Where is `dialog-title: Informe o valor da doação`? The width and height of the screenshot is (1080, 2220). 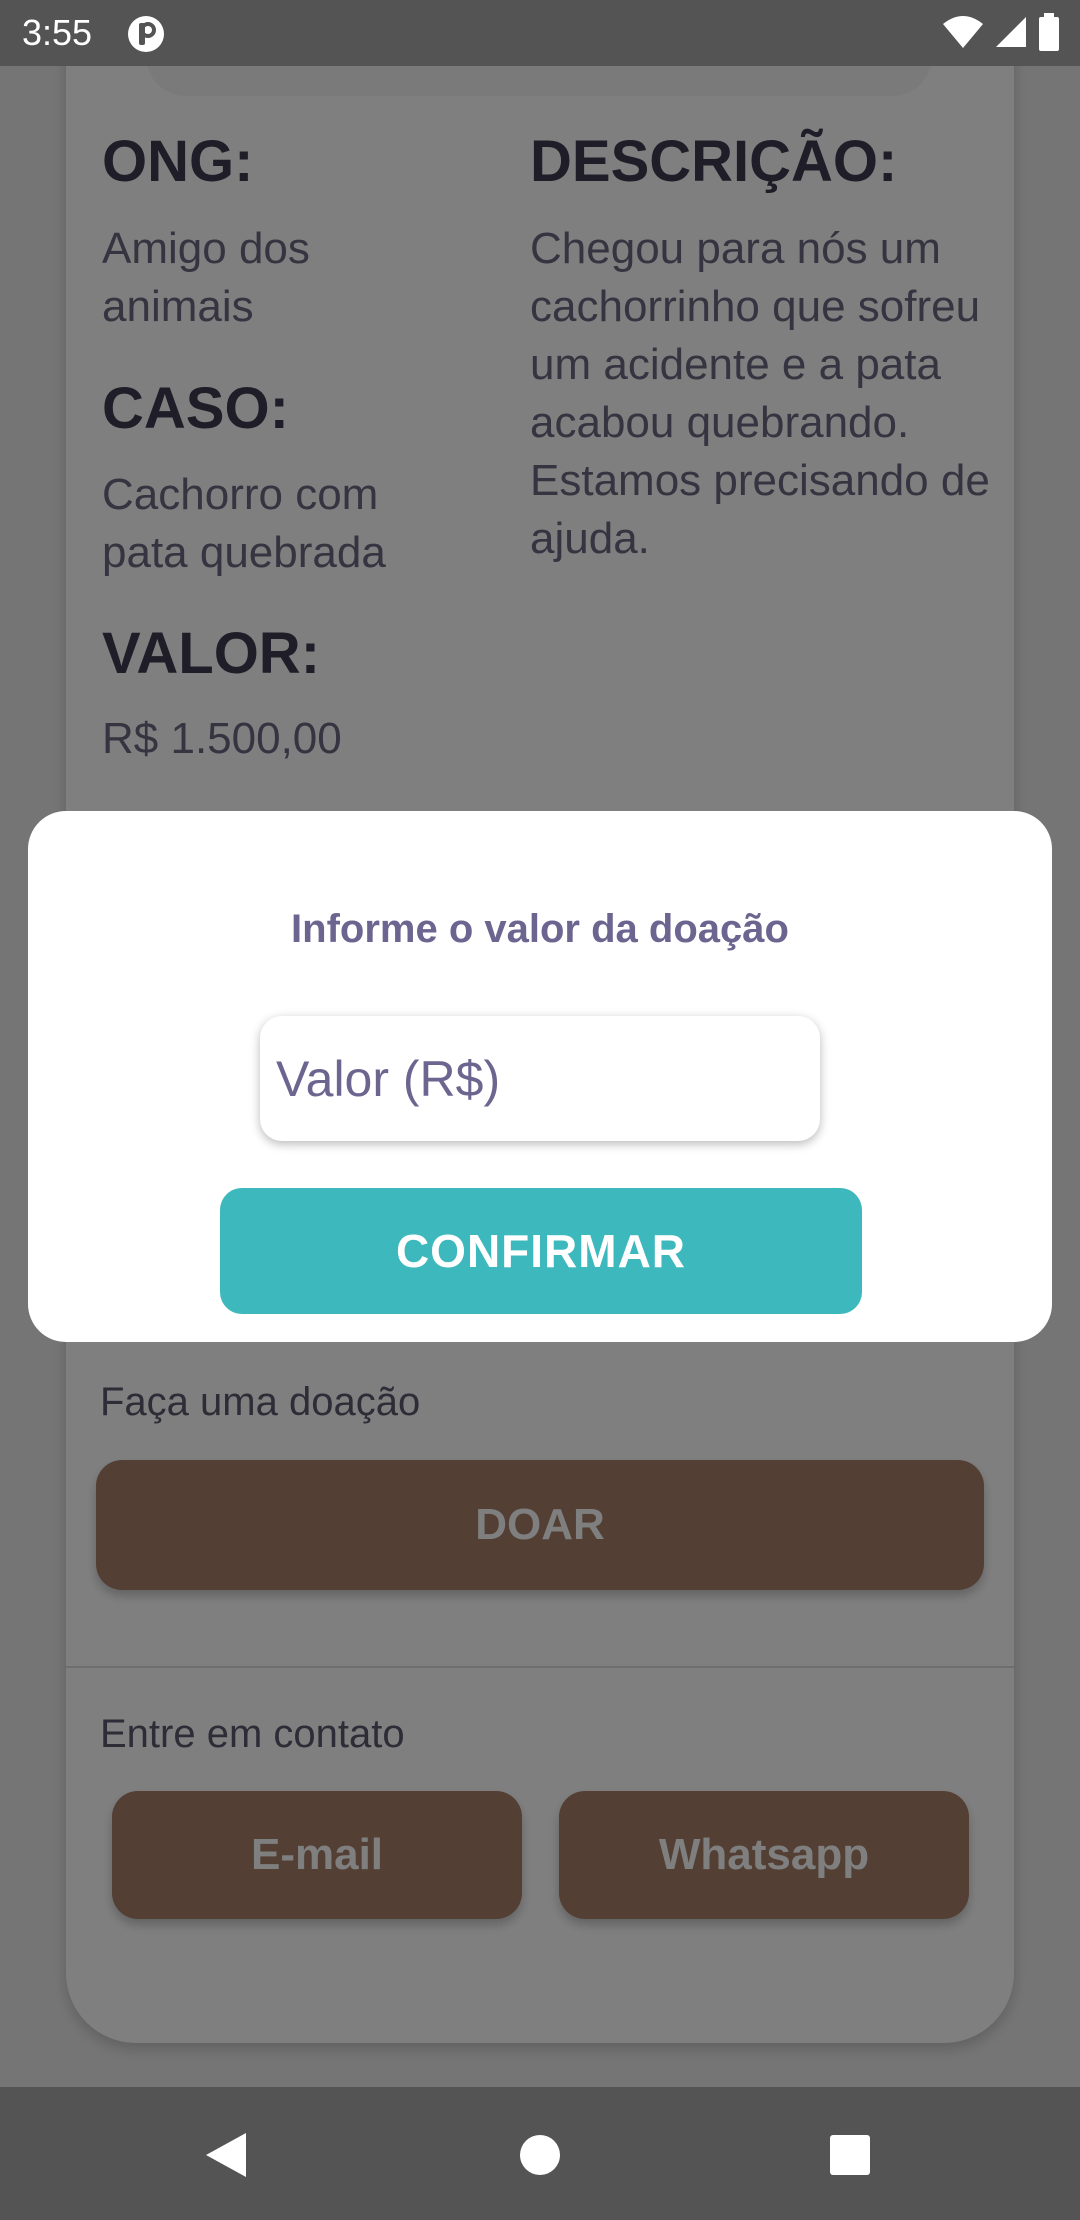
dialog-title: Informe o valor da doação is located at coordinates (540, 929).